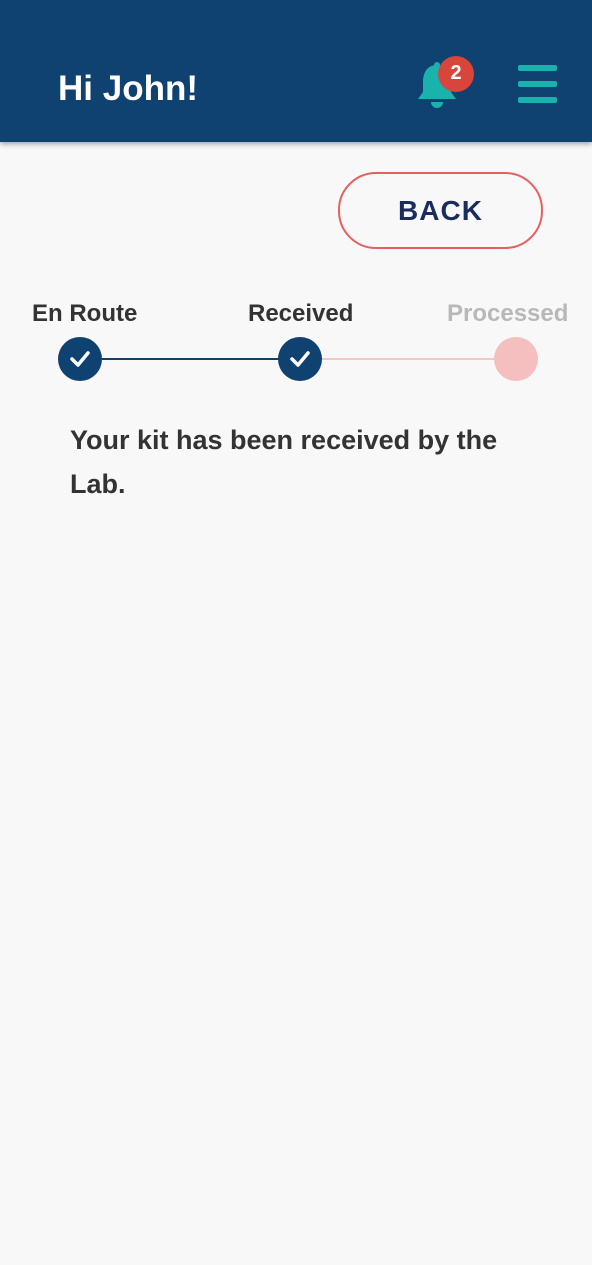  What do you see at coordinates (537, 84) in the screenshot?
I see `menu-button` at bounding box center [537, 84].